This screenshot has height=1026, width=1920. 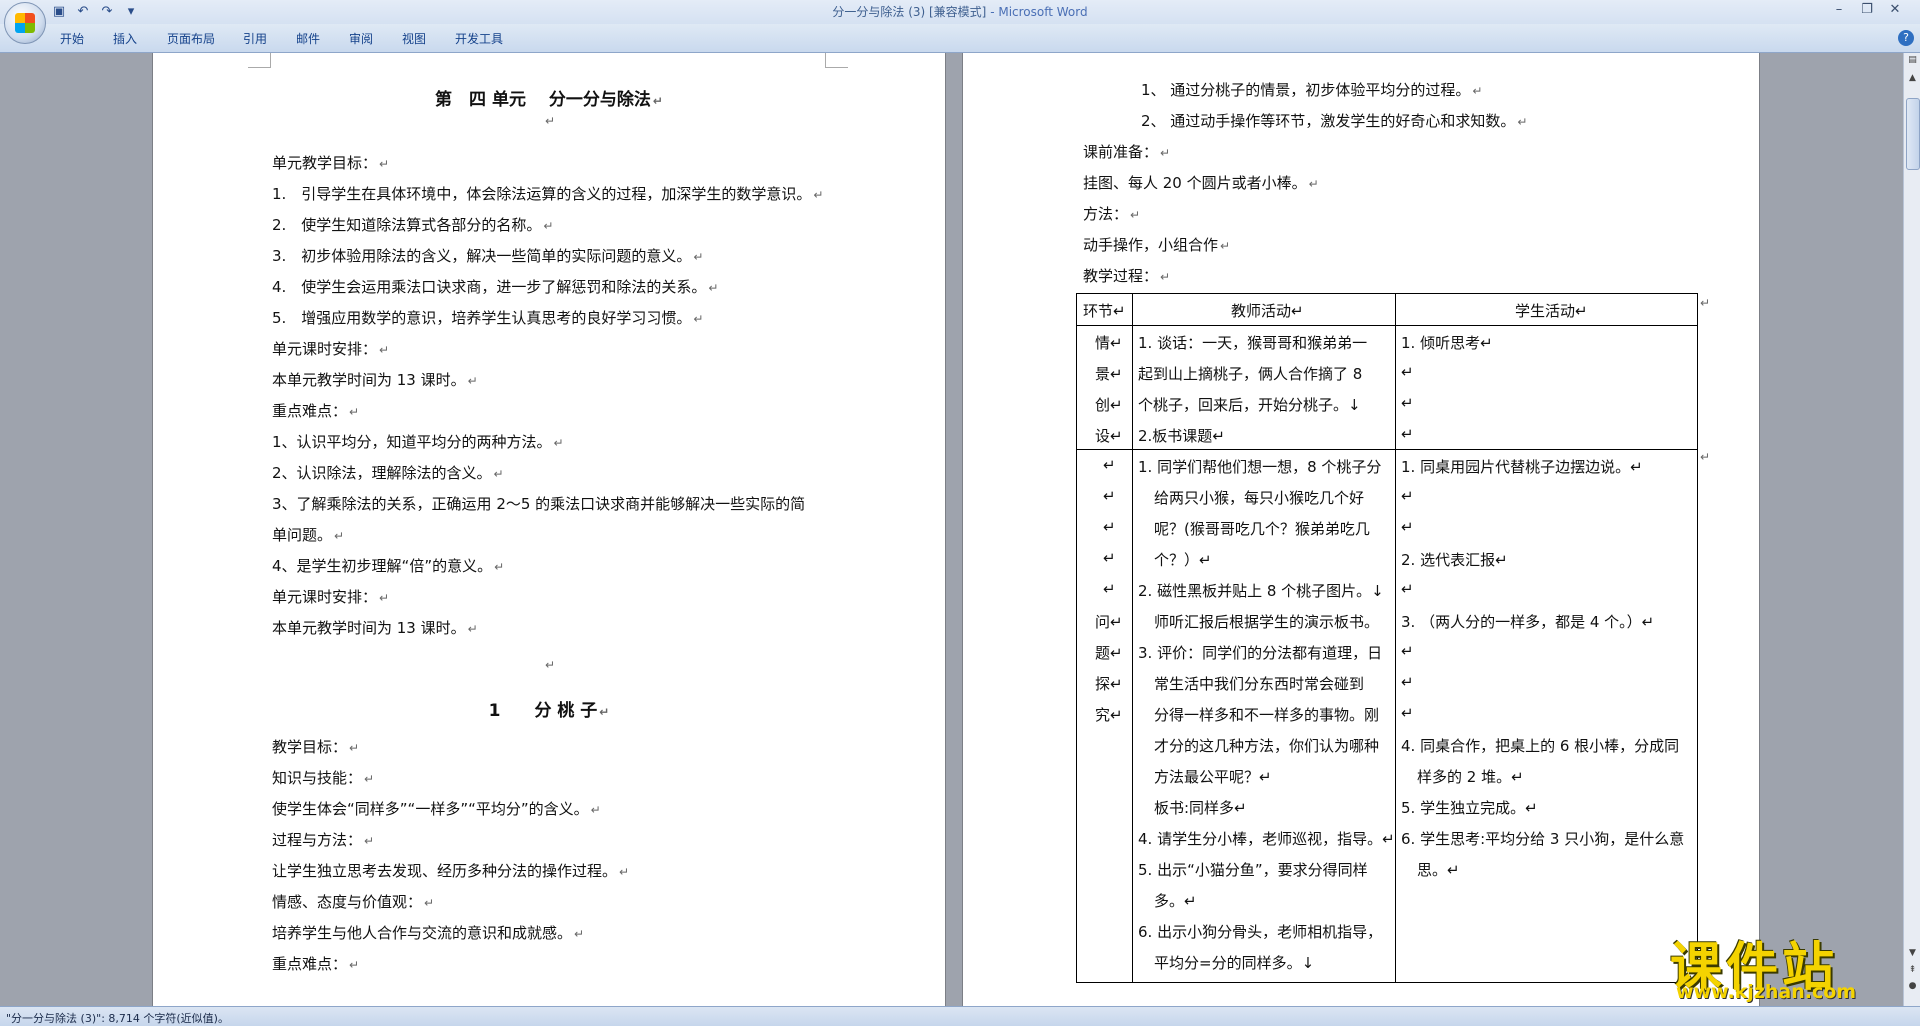 I want to click on table-cell: 思。↵, so click(x=1438, y=870).